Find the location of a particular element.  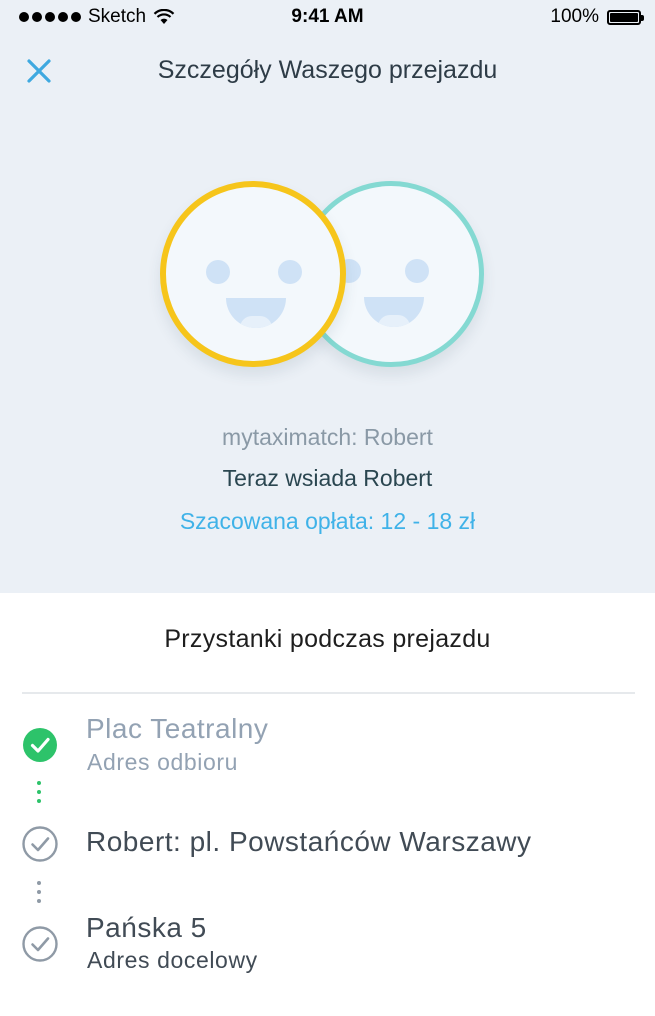

status-battery-group: 100% is located at coordinates (597, 17).